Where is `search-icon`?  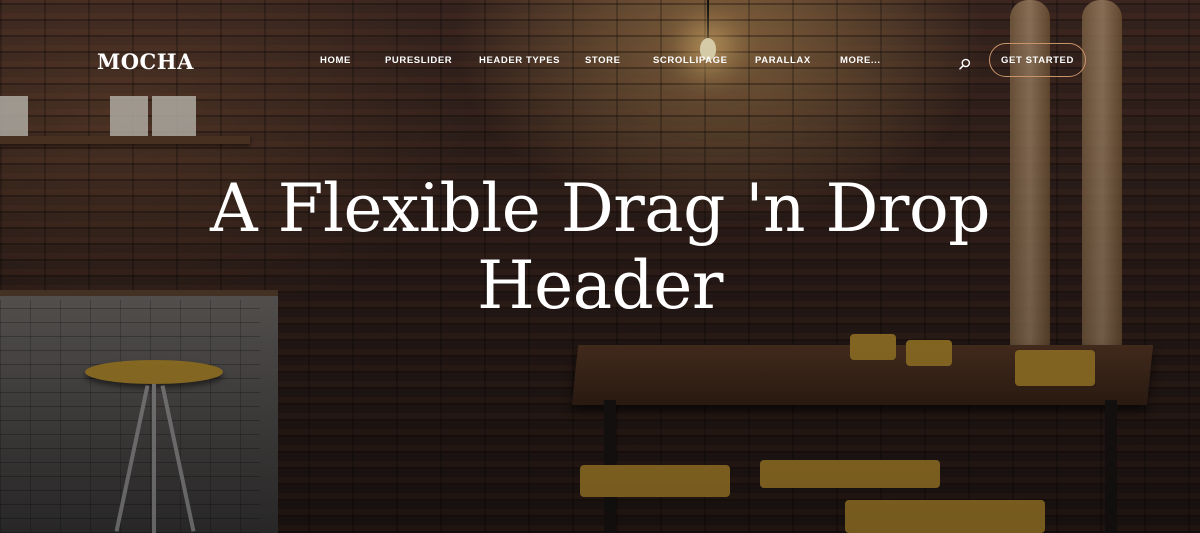 search-icon is located at coordinates (965, 63).